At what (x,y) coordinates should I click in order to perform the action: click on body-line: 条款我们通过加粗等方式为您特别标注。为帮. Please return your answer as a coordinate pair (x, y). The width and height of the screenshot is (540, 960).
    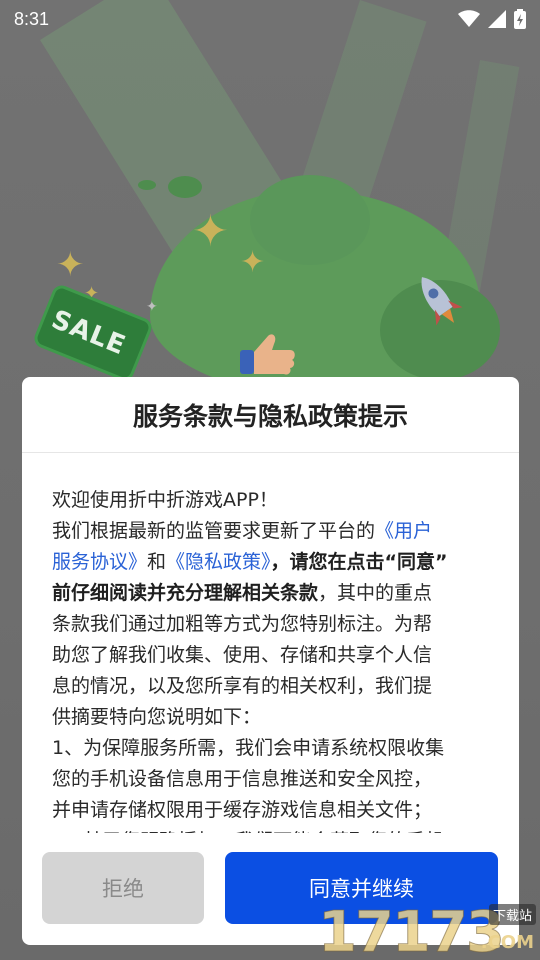
    Looking at the image, I should click on (272, 624).